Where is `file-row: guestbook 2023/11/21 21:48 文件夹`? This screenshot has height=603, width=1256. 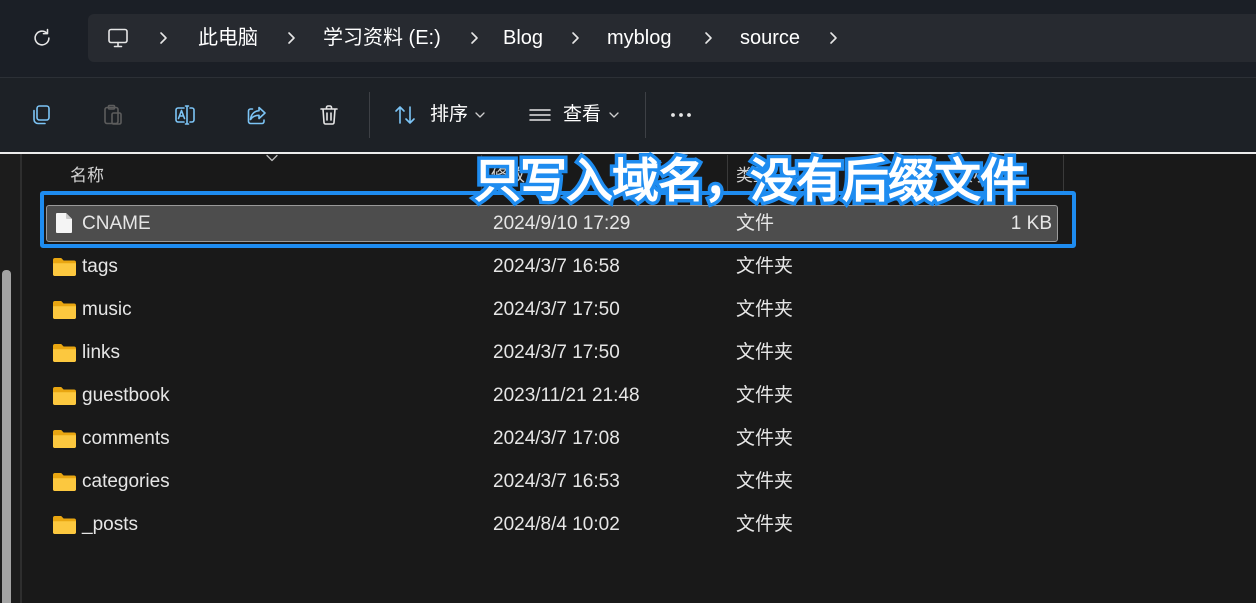
file-row: guestbook 2023/11/21 21:48 文件夹 is located at coordinates (544, 395).